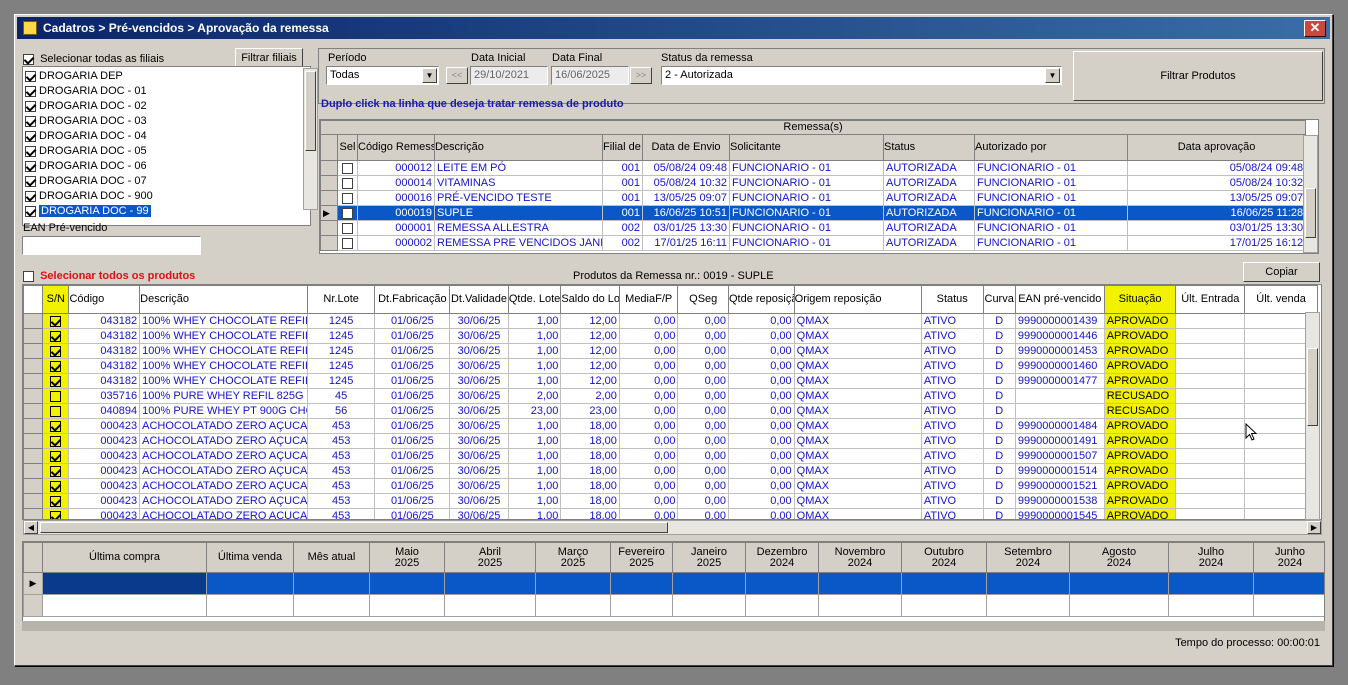  Describe the element at coordinates (162, 181) in the screenshot. I see `filial-item: DROGARIA DOC - 07` at that location.